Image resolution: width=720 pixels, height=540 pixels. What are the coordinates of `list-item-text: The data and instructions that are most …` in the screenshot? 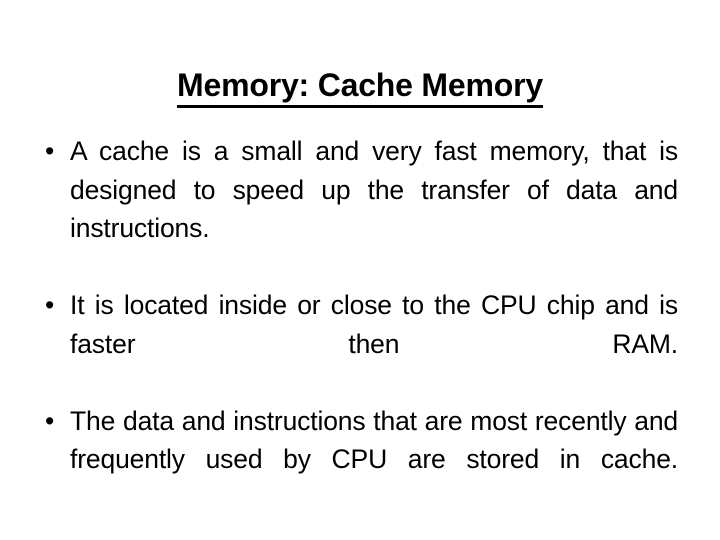 It's located at (374, 440).